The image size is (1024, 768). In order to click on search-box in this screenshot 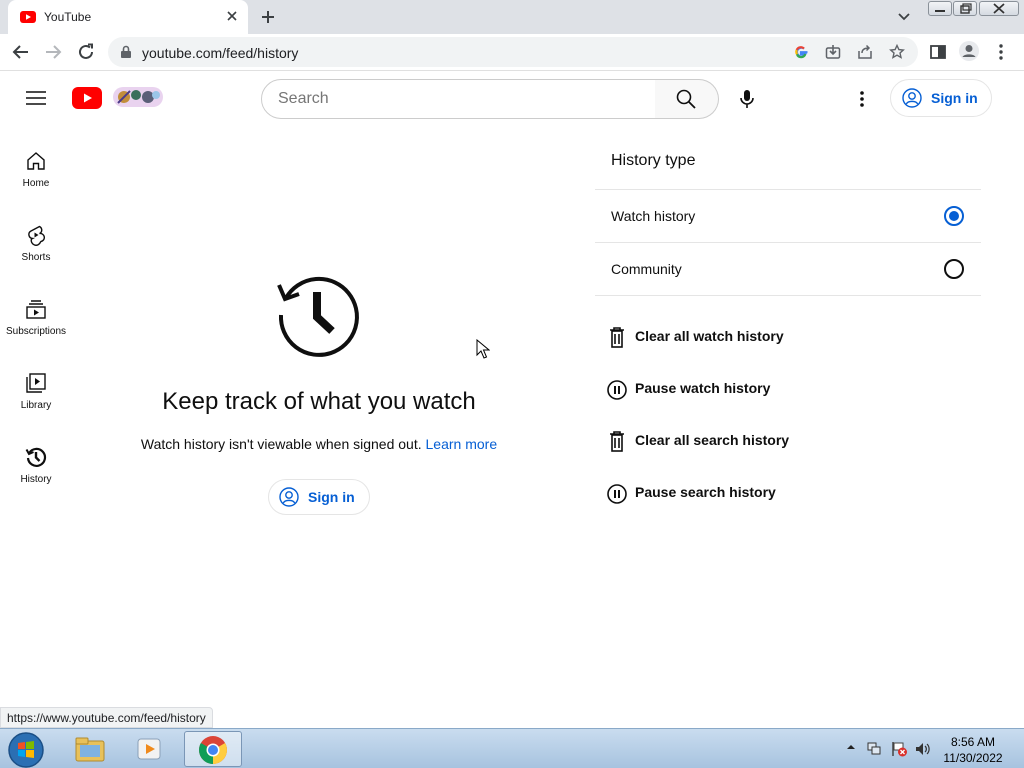, I will do `click(458, 99)`.